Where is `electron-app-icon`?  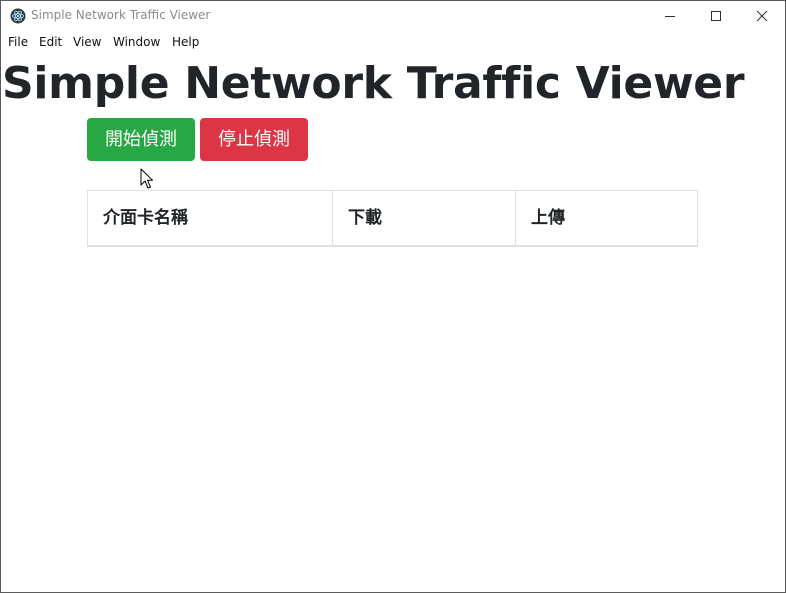 electron-app-icon is located at coordinates (18, 16).